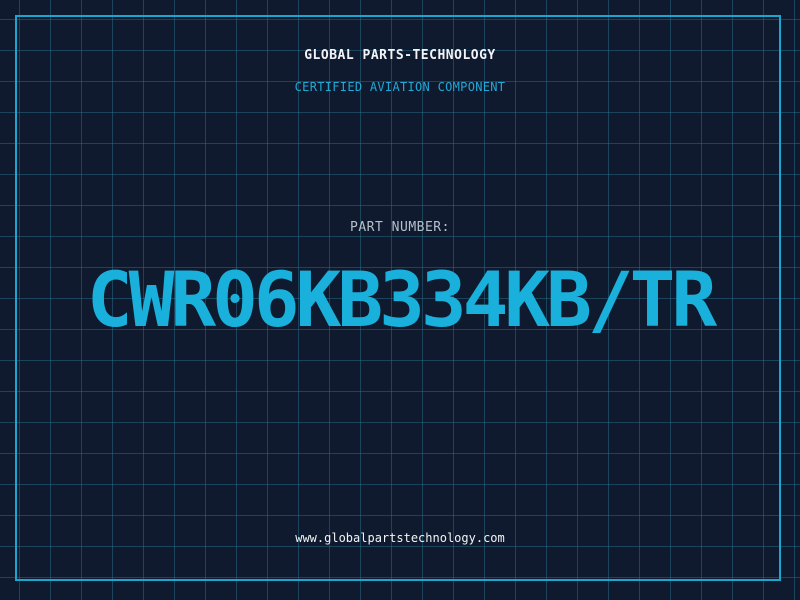  I want to click on part-number-value: CWR06KB334KB/TR, so click(401, 299).